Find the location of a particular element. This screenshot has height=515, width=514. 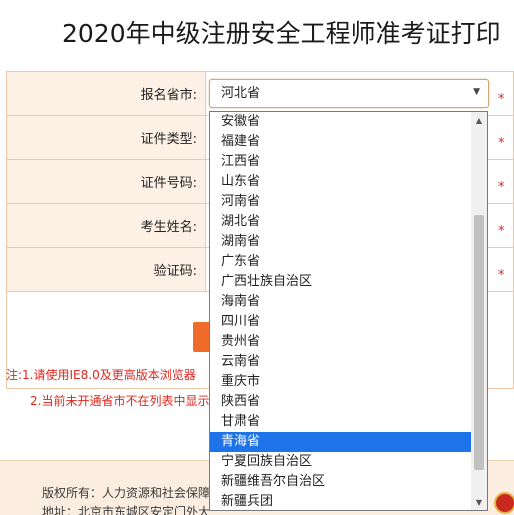

note-line-2: 2.当前未开通省市不在列表中显示 is located at coordinates (120, 401).